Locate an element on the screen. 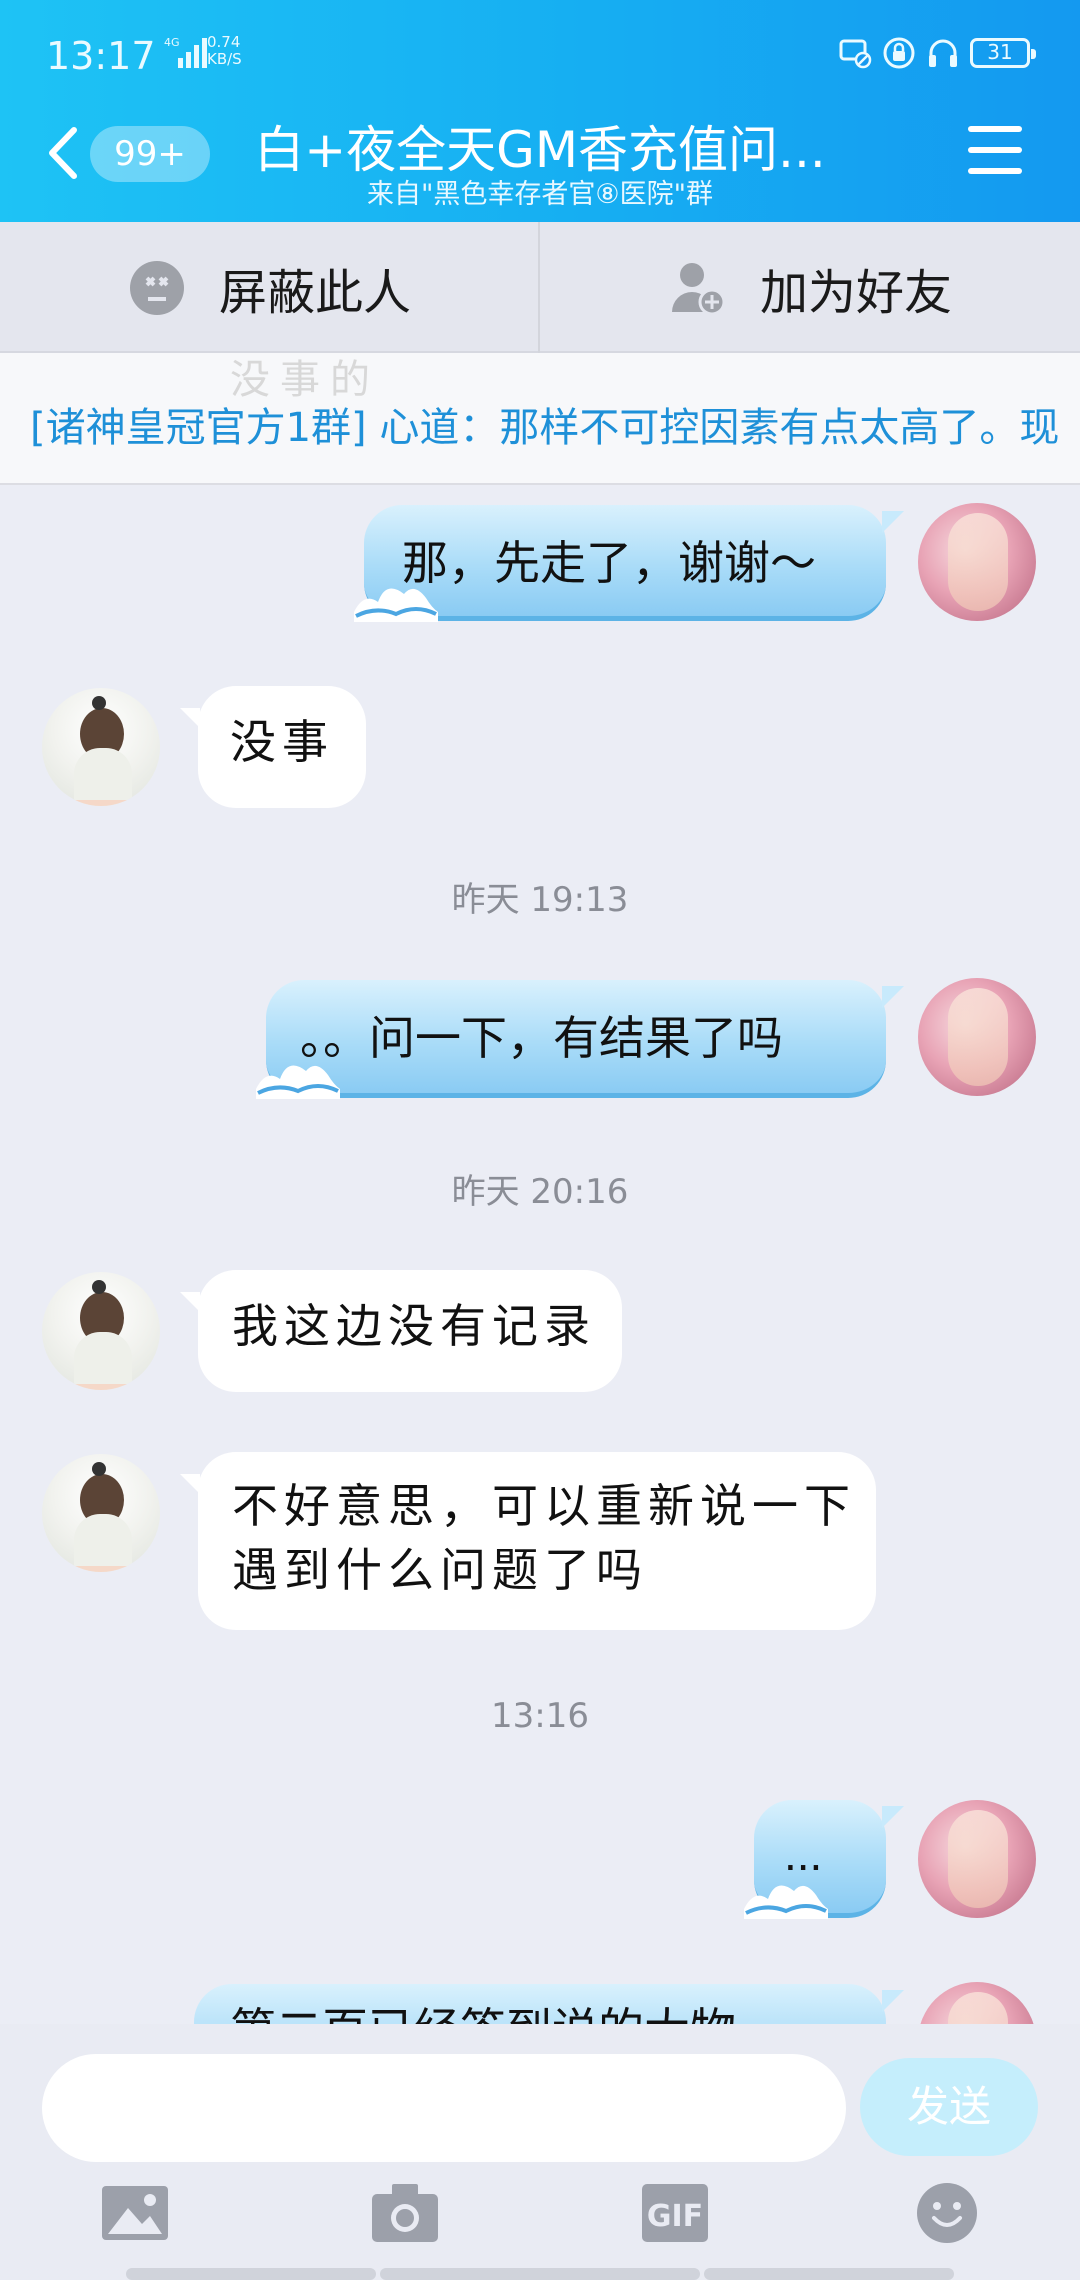 The height and width of the screenshot is (2280, 1080). back-chevron-icon is located at coordinates (64, 153).